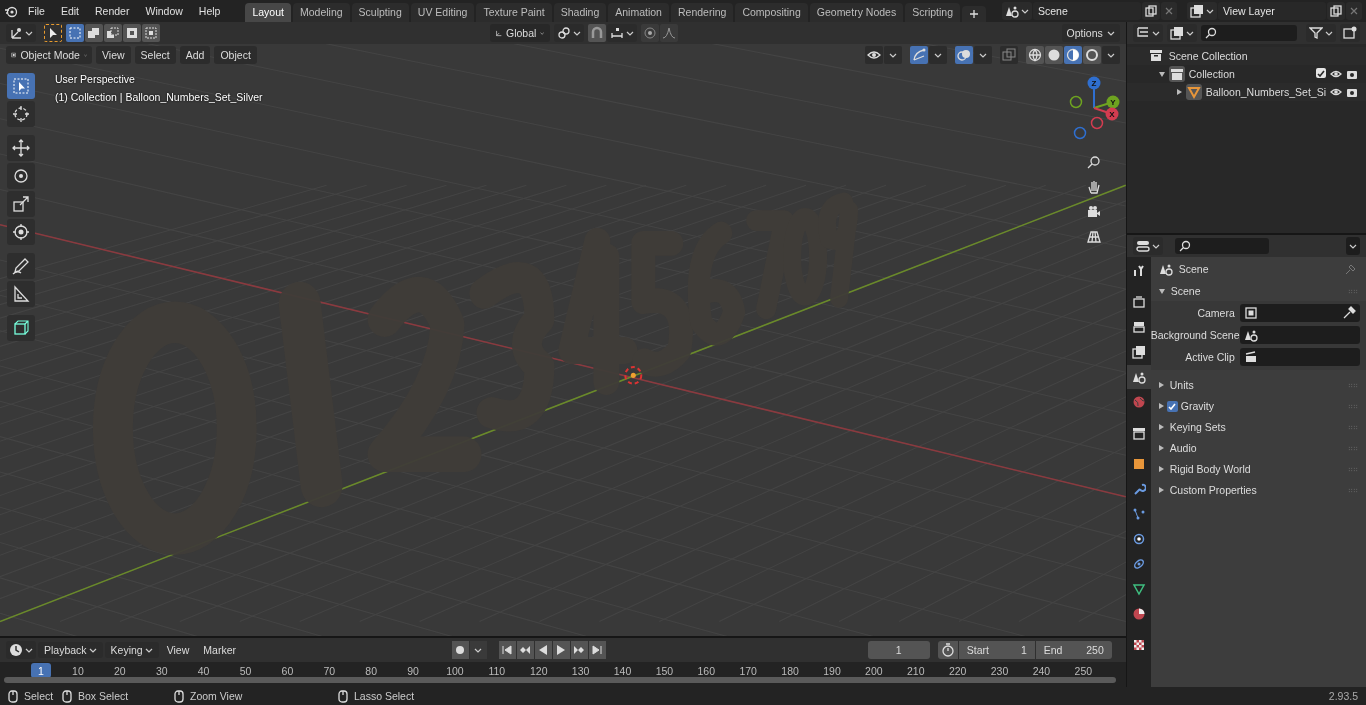 The image size is (1366, 705). What do you see at coordinates (664, 670) in the screenshot?
I see `frame-number: 150` at bounding box center [664, 670].